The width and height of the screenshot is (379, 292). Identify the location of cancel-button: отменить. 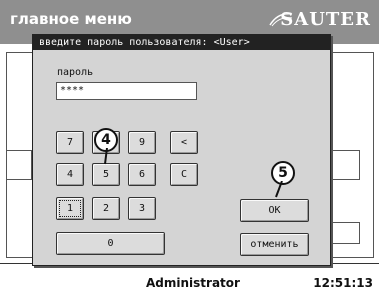
(274, 244).